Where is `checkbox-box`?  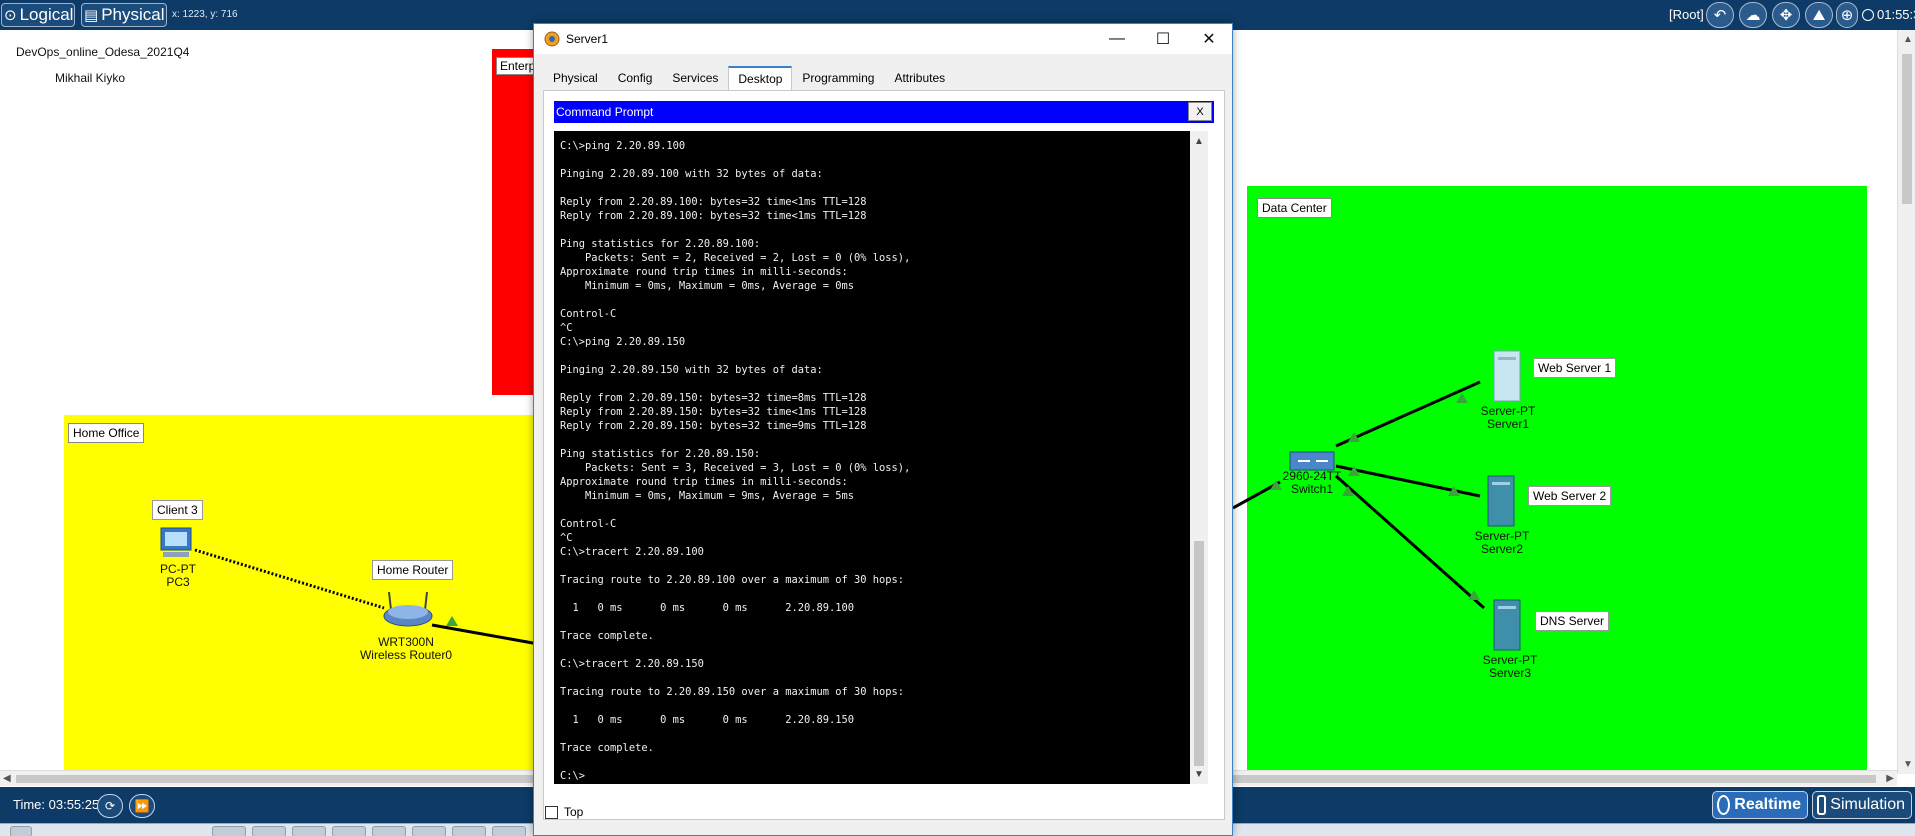
checkbox-box is located at coordinates (551, 812).